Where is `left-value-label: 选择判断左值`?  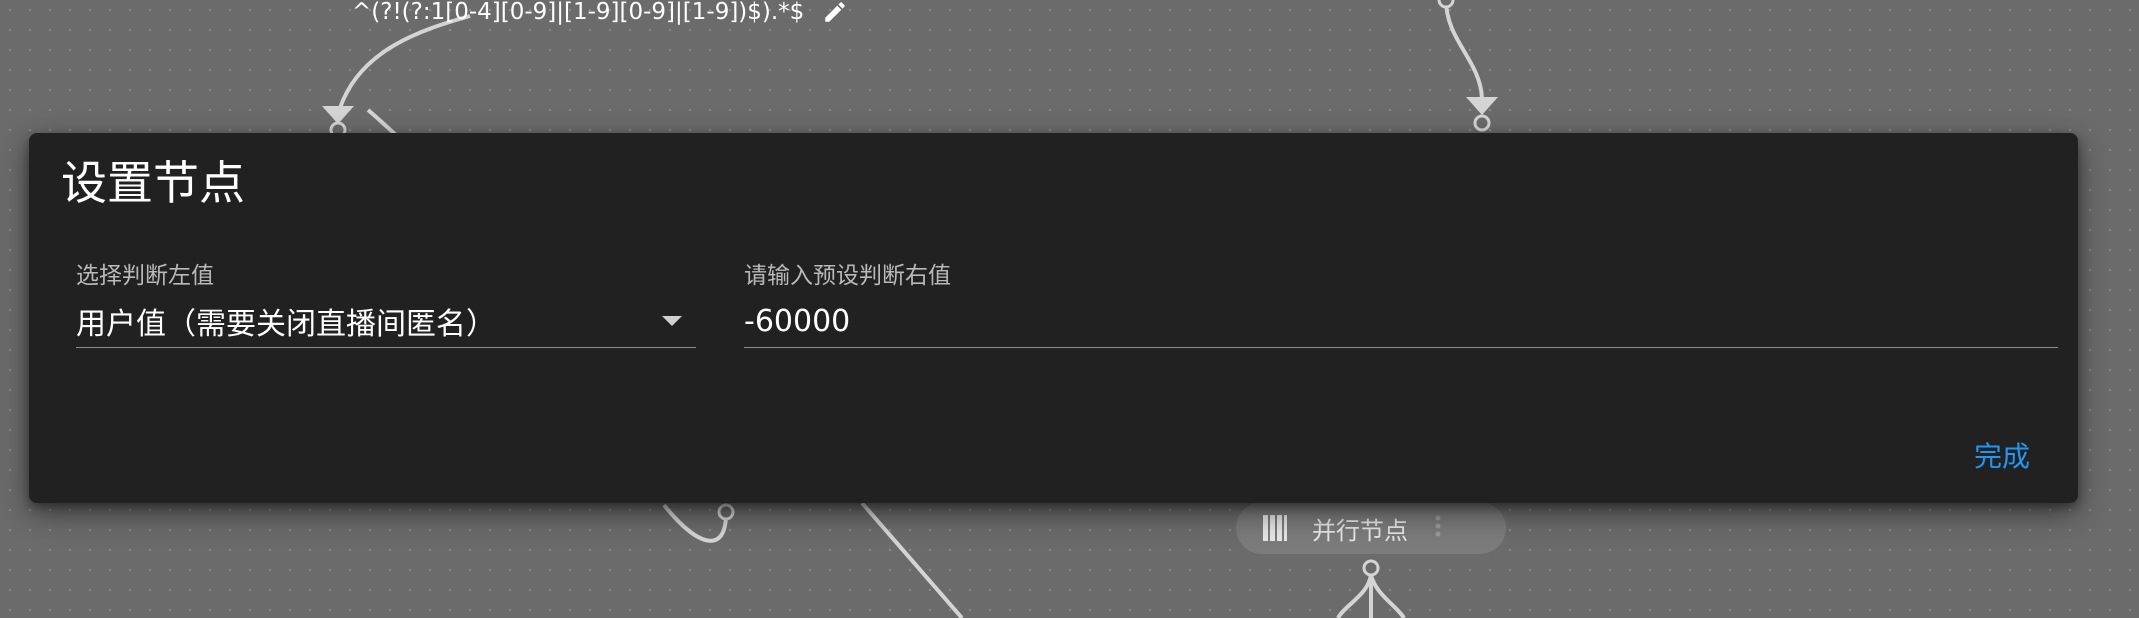 left-value-label: 选择判断左值 is located at coordinates (145, 276).